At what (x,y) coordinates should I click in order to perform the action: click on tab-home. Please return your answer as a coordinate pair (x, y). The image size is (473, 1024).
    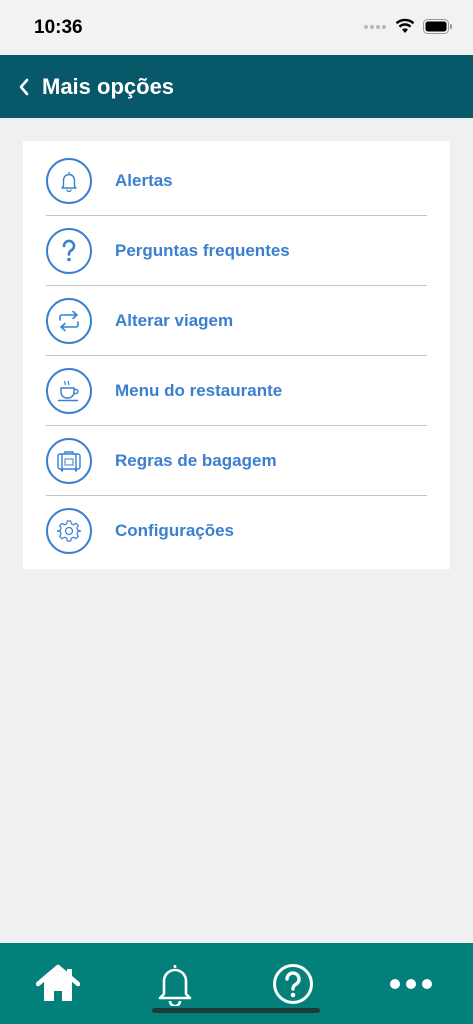
    Looking at the image, I should click on (58, 984).